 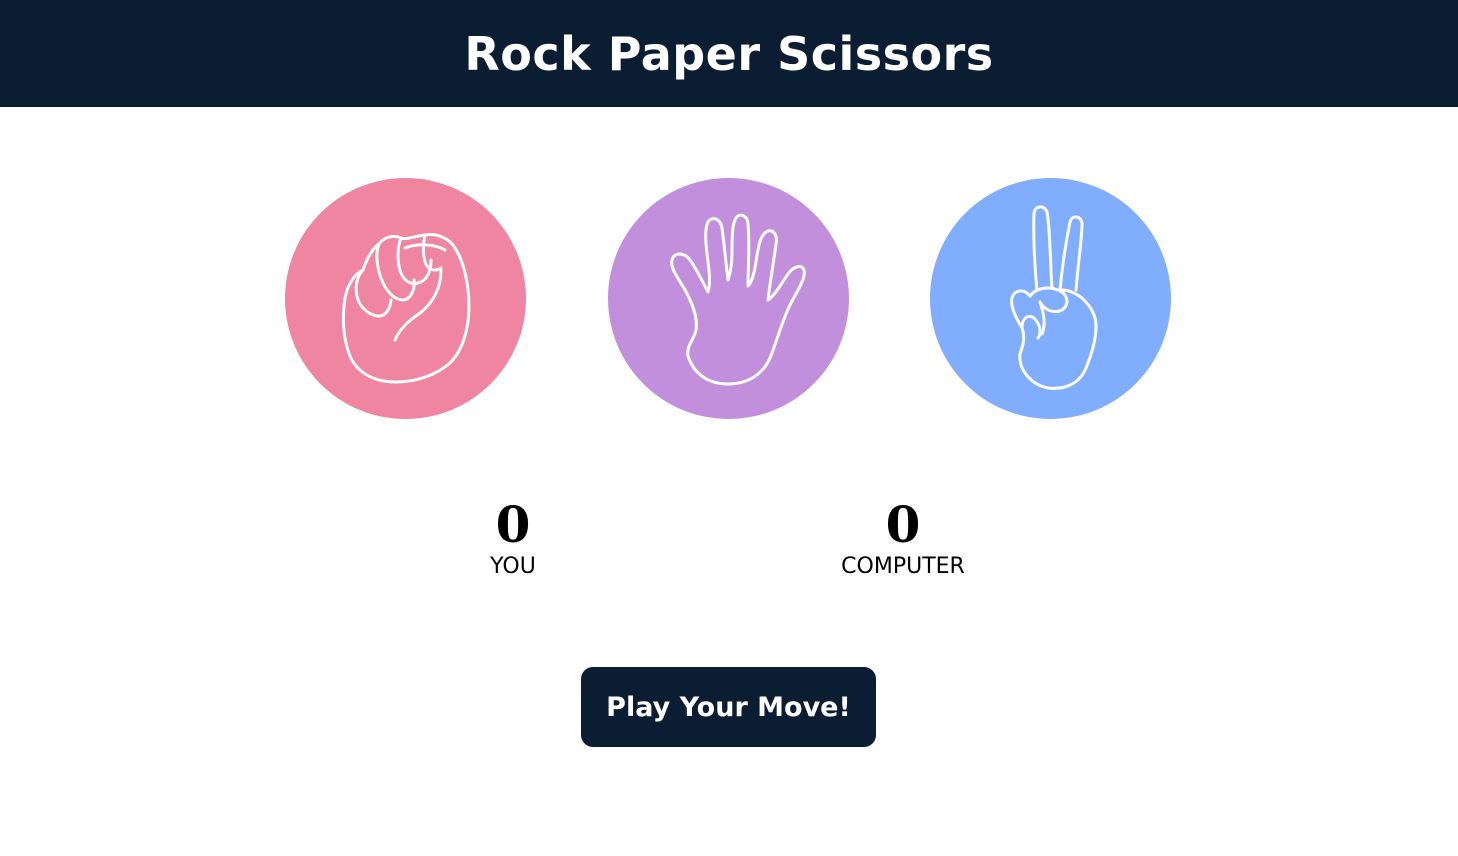 I want to click on player-score: 0 YOU, so click(x=513, y=538).